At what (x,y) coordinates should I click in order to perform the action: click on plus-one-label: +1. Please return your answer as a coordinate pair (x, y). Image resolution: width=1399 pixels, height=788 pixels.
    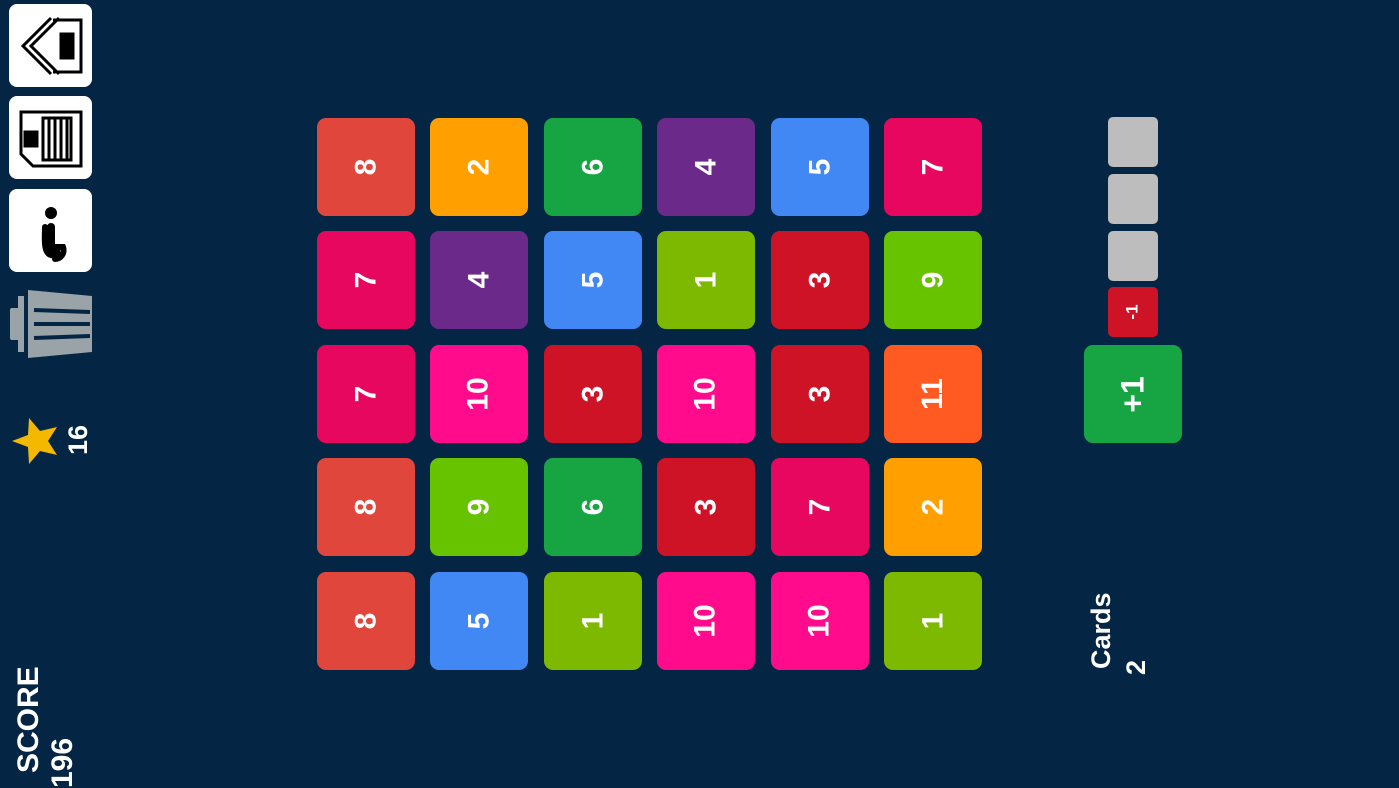
    Looking at the image, I should click on (1132, 394).